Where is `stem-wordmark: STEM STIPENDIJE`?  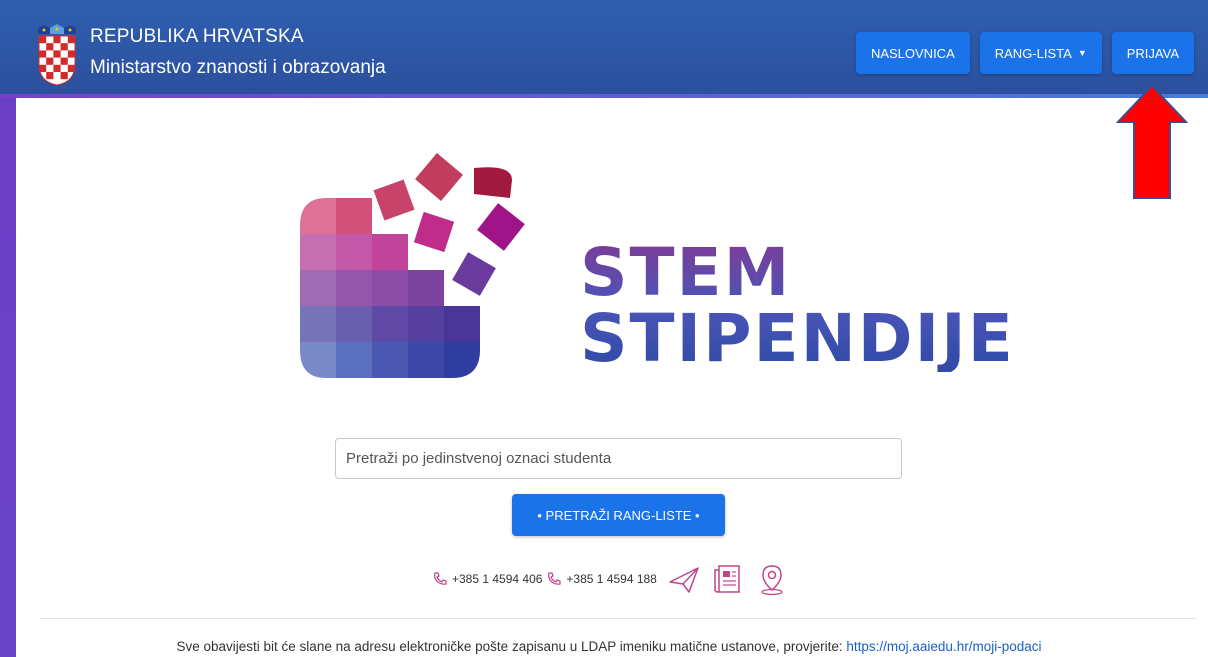
stem-wordmark: STEM STIPENDIJE is located at coordinates (797, 306).